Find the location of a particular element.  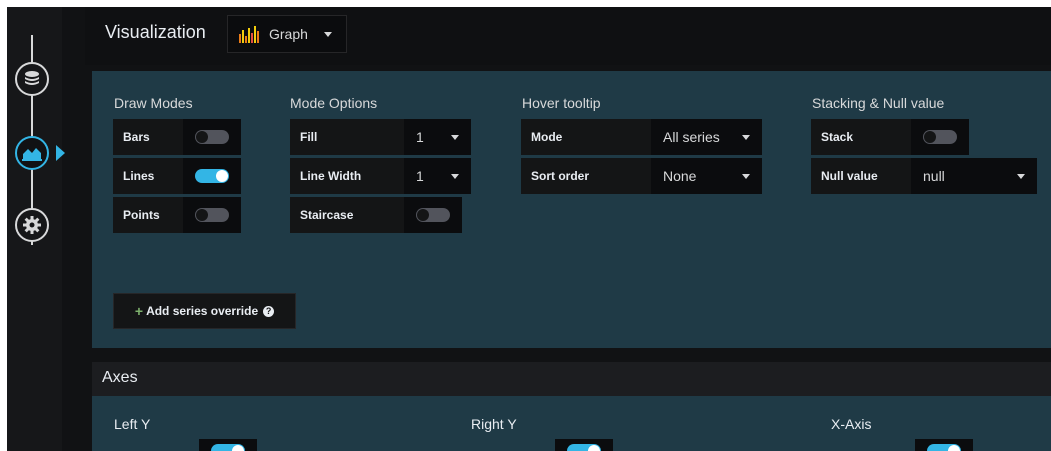

x-axis-switch is located at coordinates (944, 445).